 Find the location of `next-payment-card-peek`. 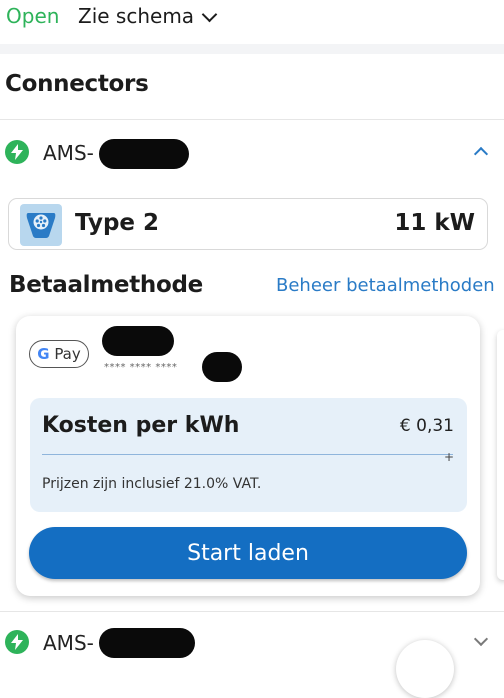

next-payment-card-peek is located at coordinates (500, 455).